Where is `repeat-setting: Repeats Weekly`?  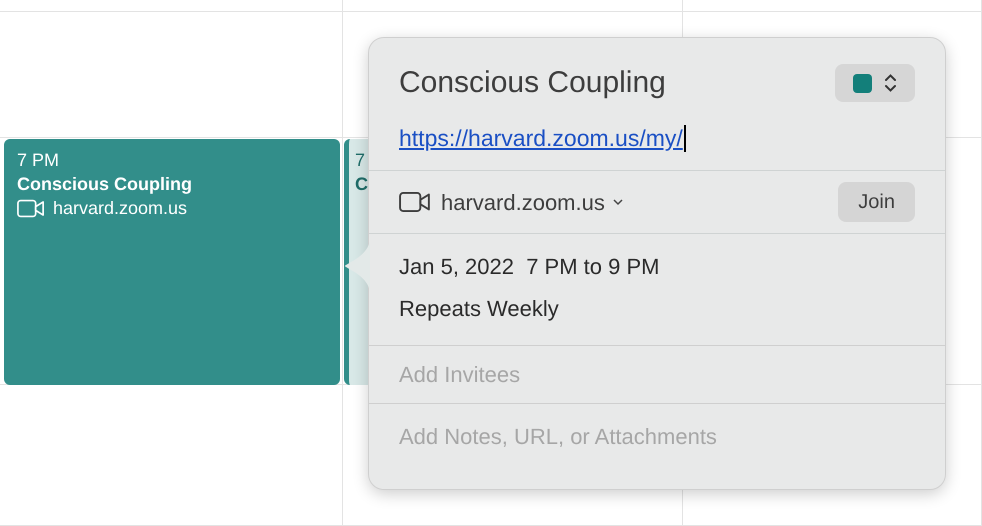 repeat-setting: Repeats Weekly is located at coordinates (657, 309).